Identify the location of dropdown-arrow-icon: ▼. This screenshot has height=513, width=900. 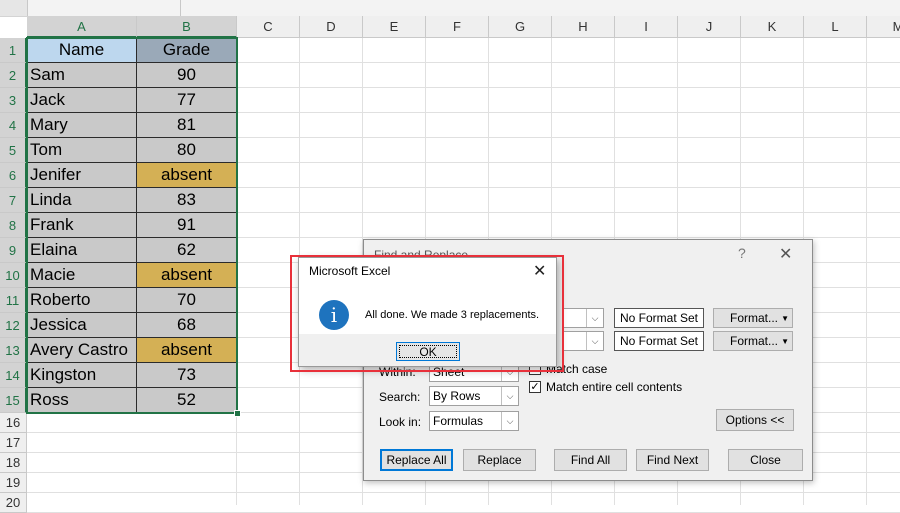
(785, 341).